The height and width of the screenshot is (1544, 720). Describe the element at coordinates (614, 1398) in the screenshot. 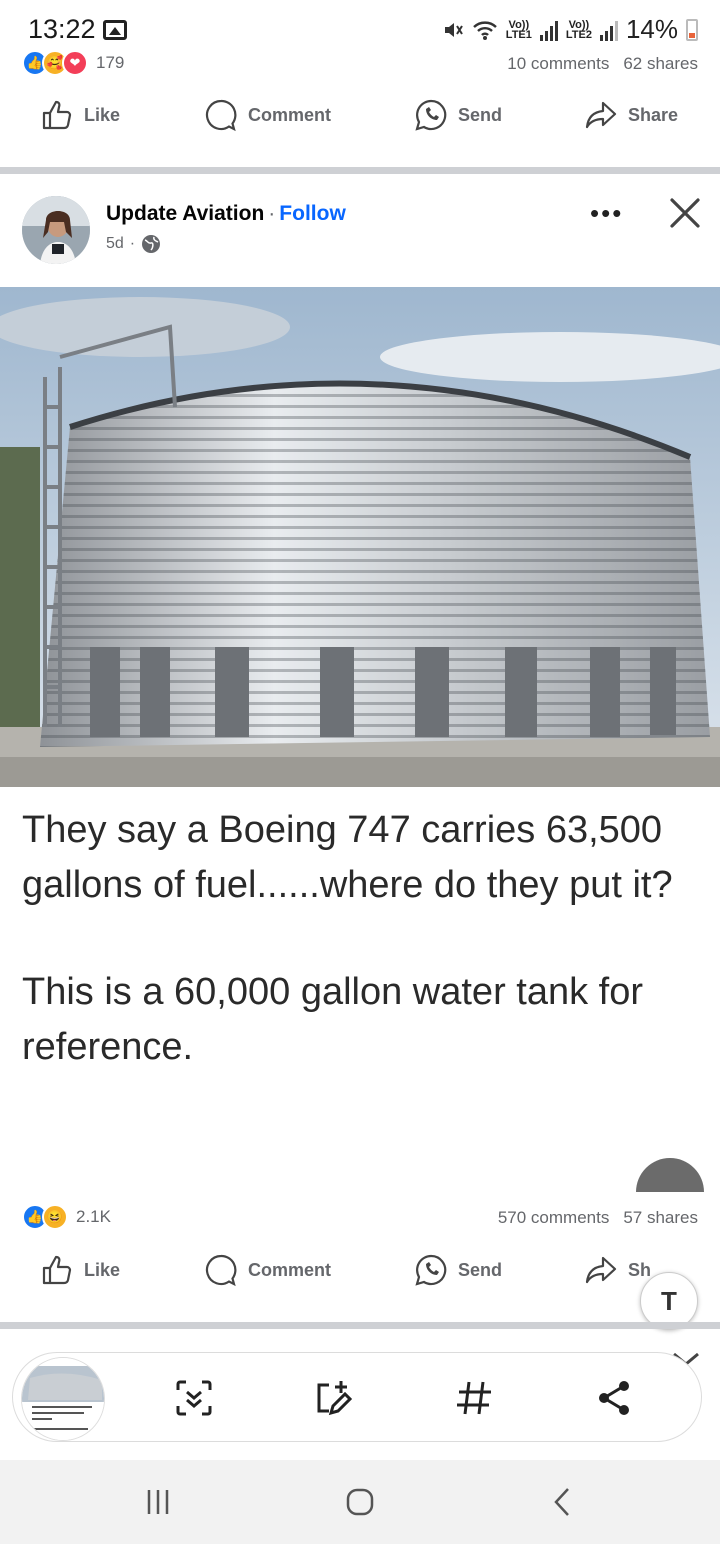

I see `share-icon` at that location.